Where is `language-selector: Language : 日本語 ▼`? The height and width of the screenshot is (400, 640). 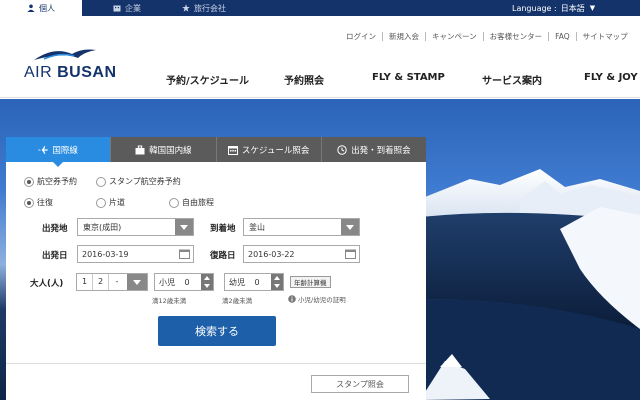
language-selector: Language : 日本語 ▼ is located at coordinates (553, 8).